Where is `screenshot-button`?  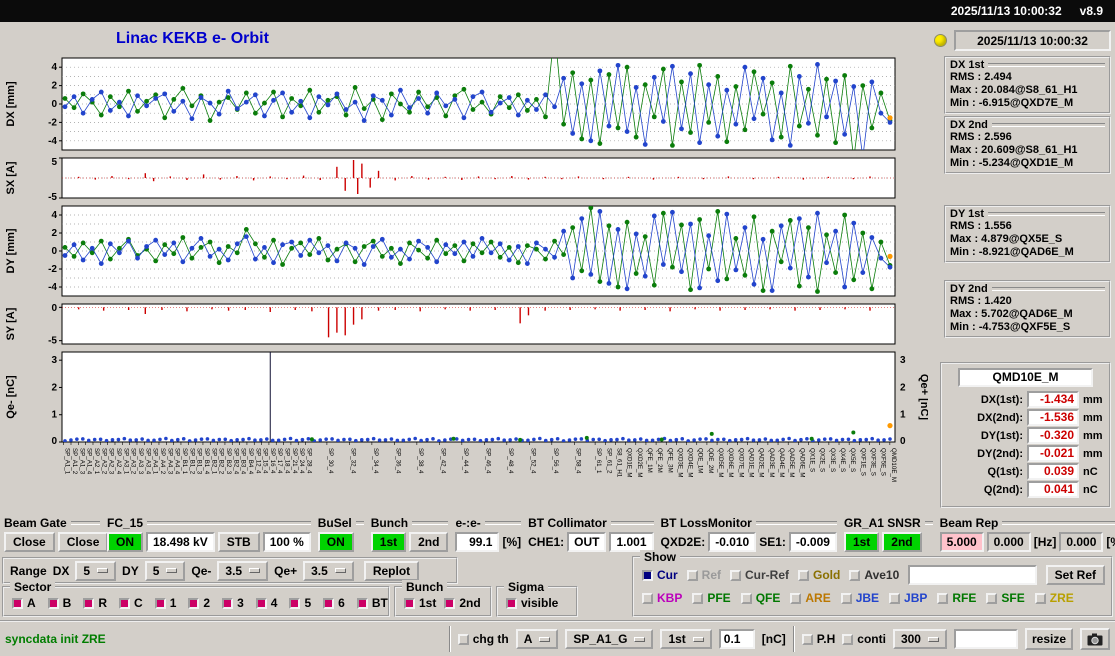
screenshot-button is located at coordinates (1095, 639).